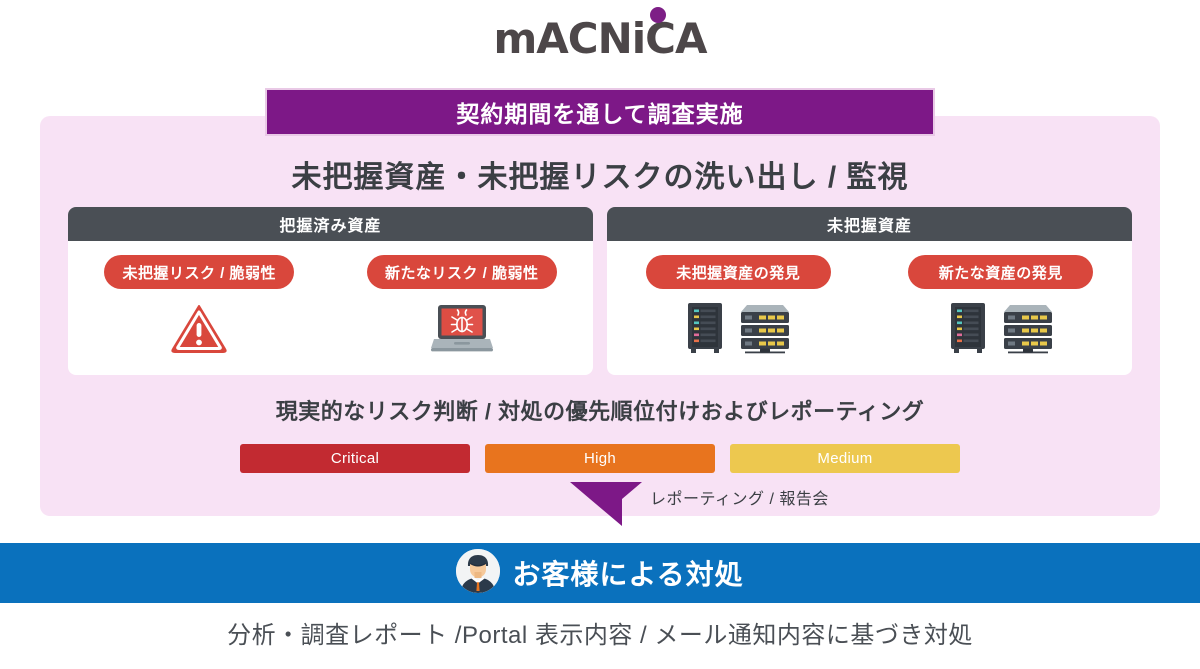 The image size is (1200, 669). What do you see at coordinates (628, 574) in the screenshot?
I see `customer-action-label: お客様による対処` at bounding box center [628, 574].